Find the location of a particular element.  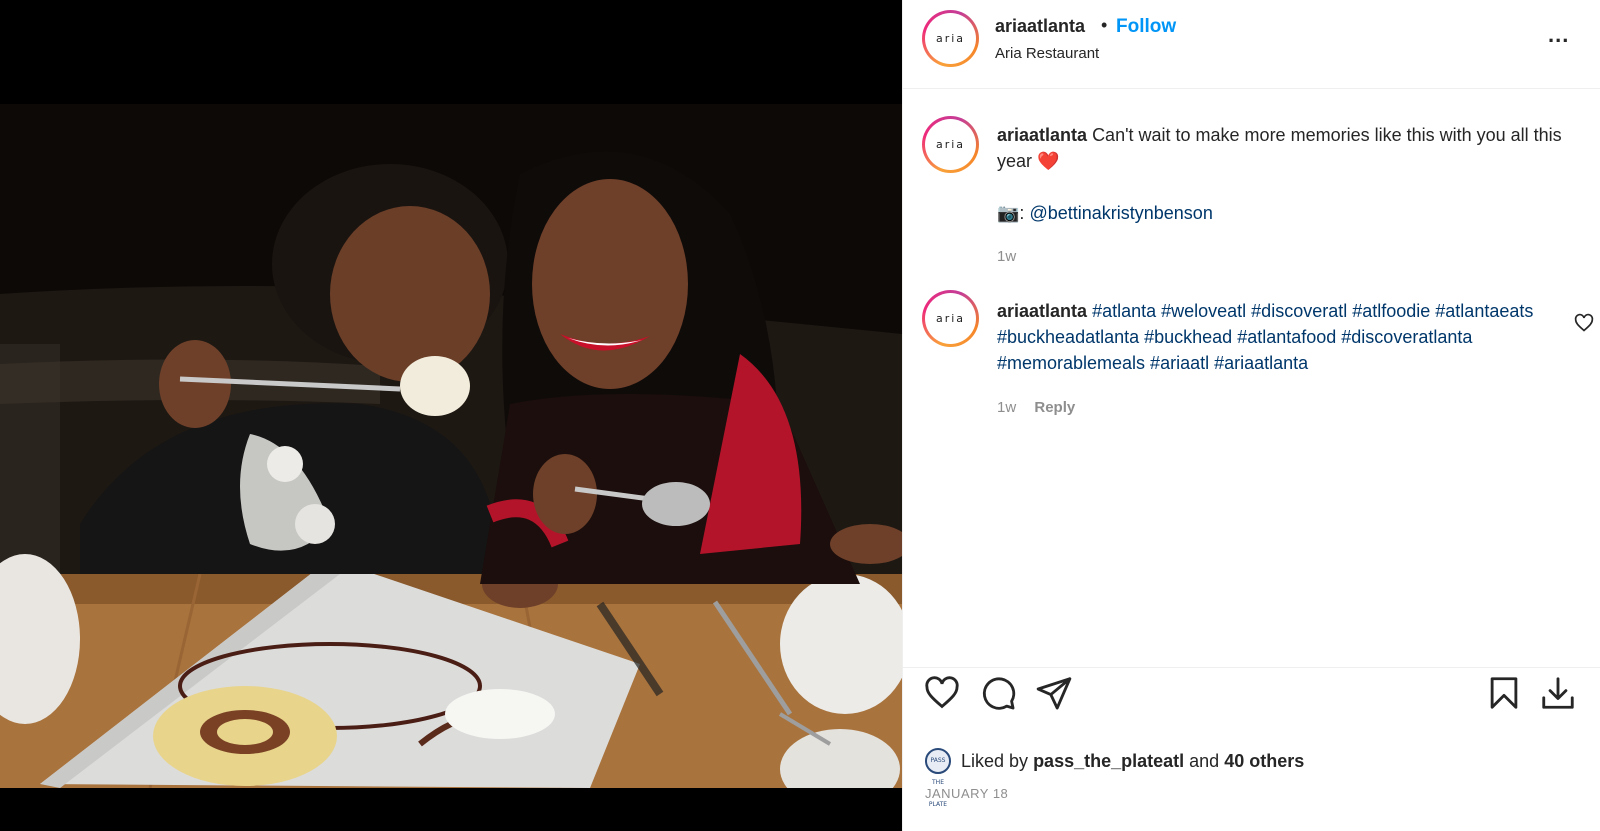

post-date: JANUARY 18 is located at coordinates (966, 793).